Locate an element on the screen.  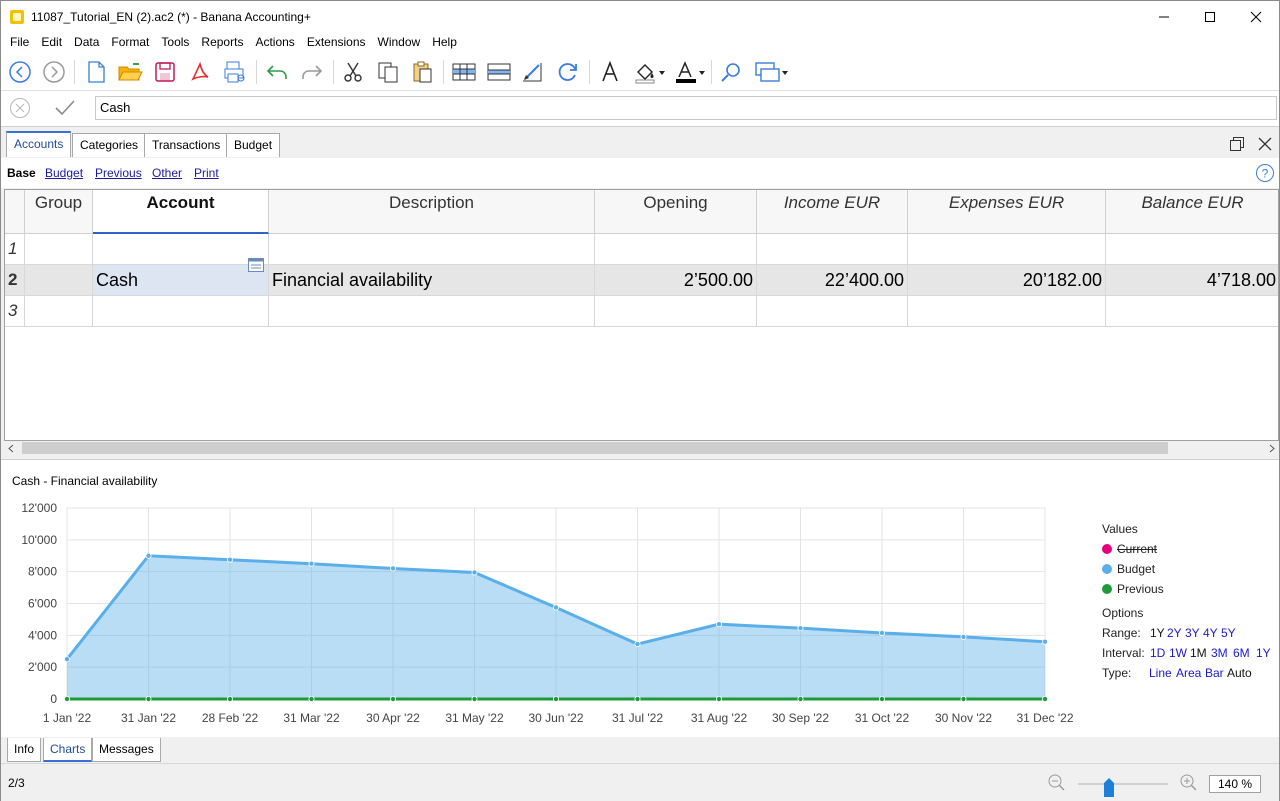
cut-button is located at coordinates (353, 72).